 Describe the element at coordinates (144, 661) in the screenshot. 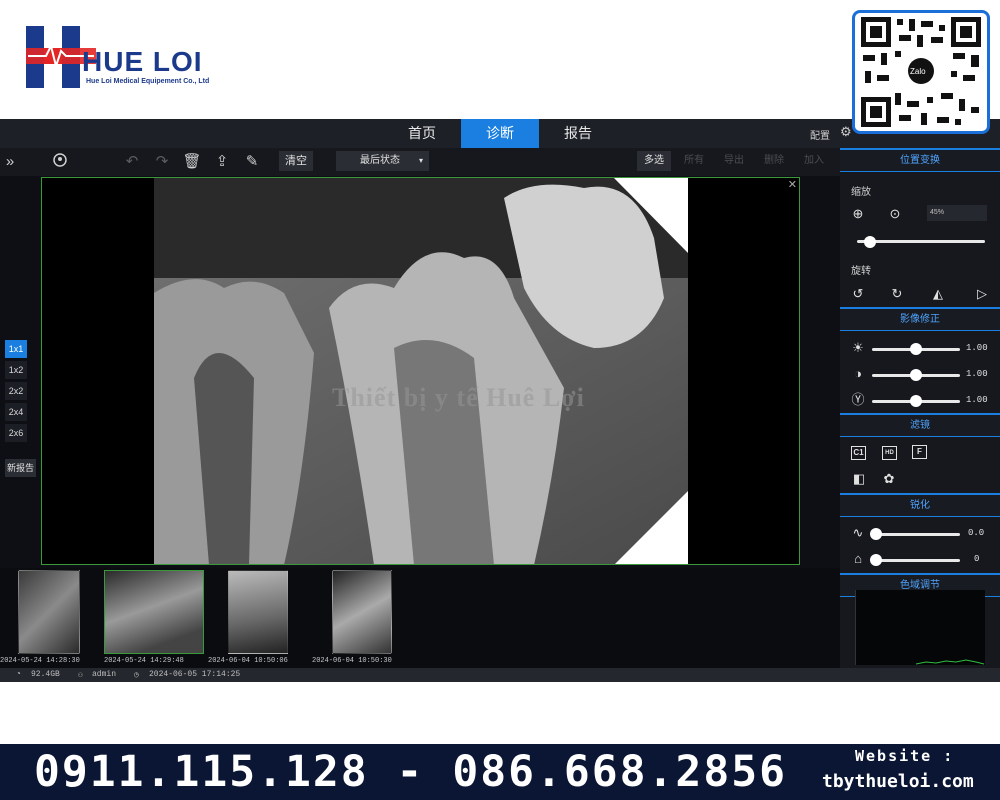

I see `thumbnail-timestamp: 2024-05-24 14:29:48` at that location.